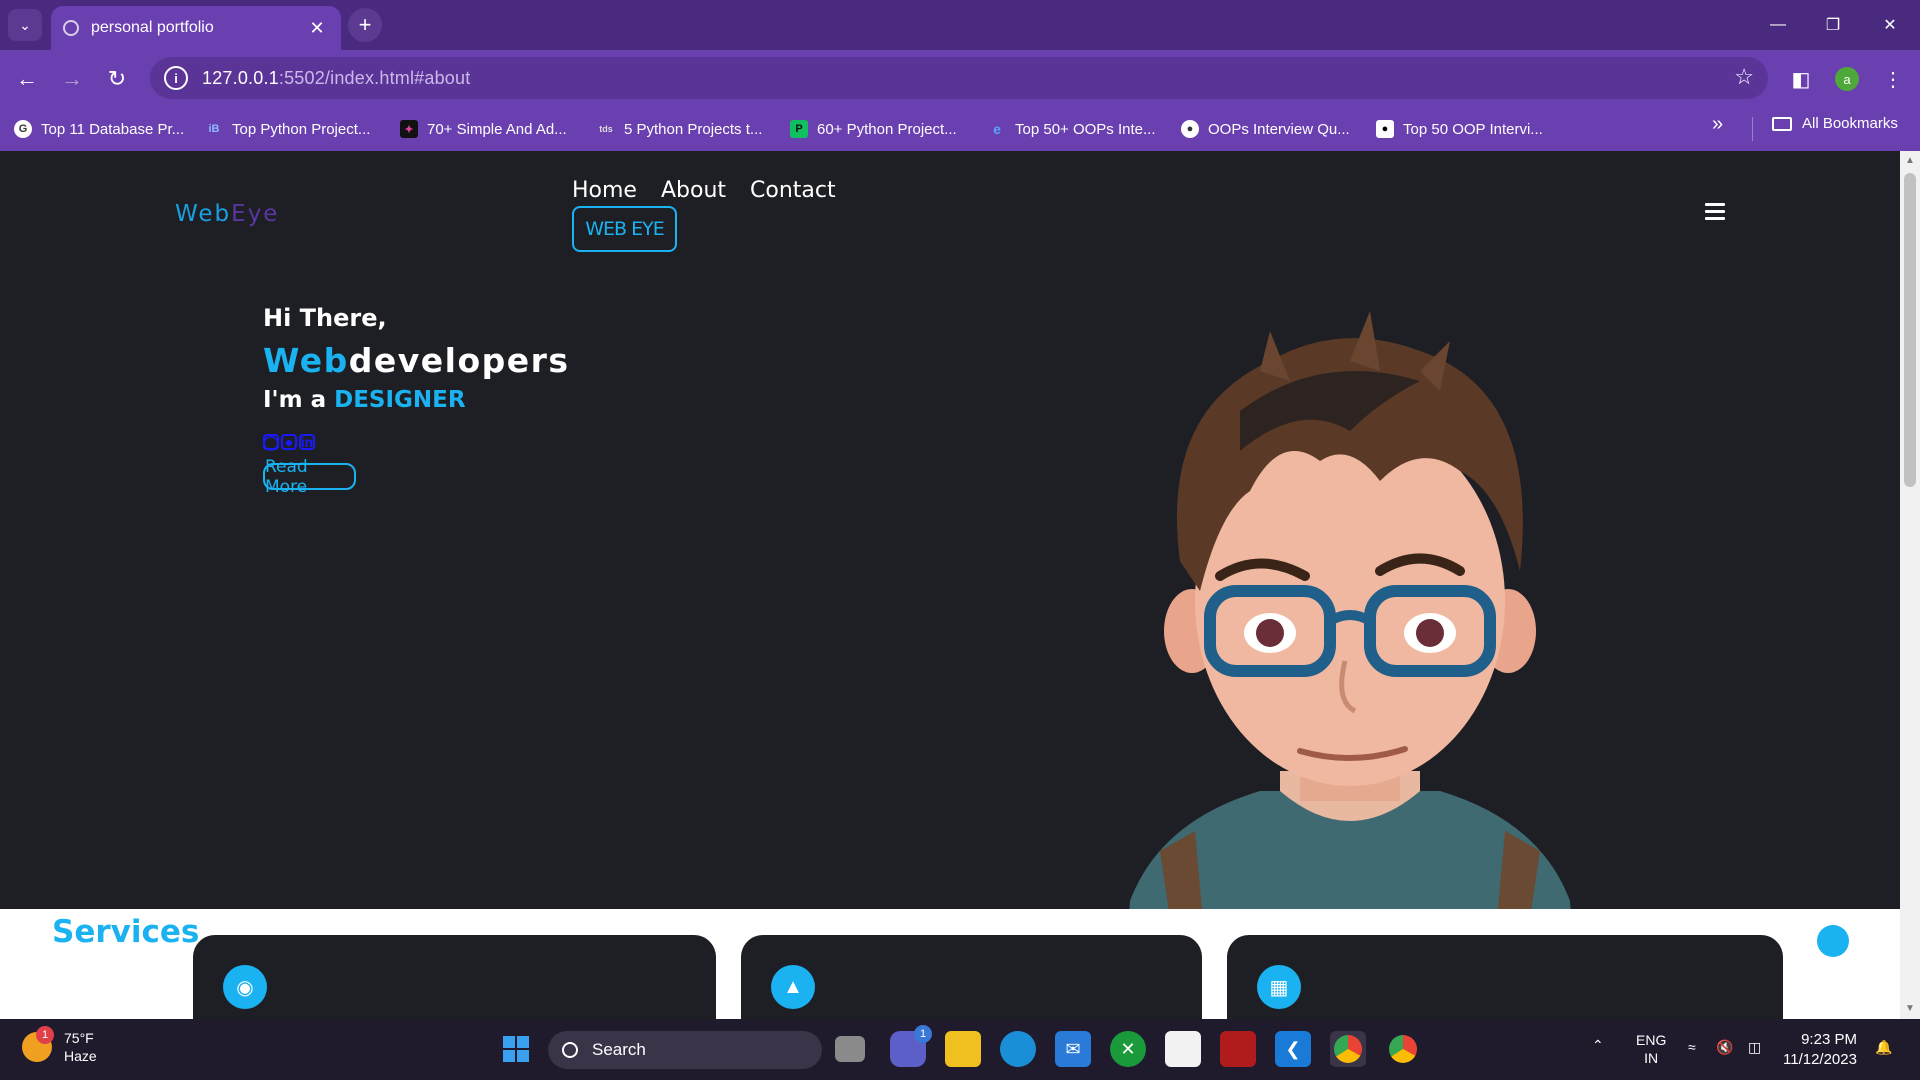 This screenshot has width=1920, height=1080. I want to click on wifi-icon: ≈, so click(1692, 1047).